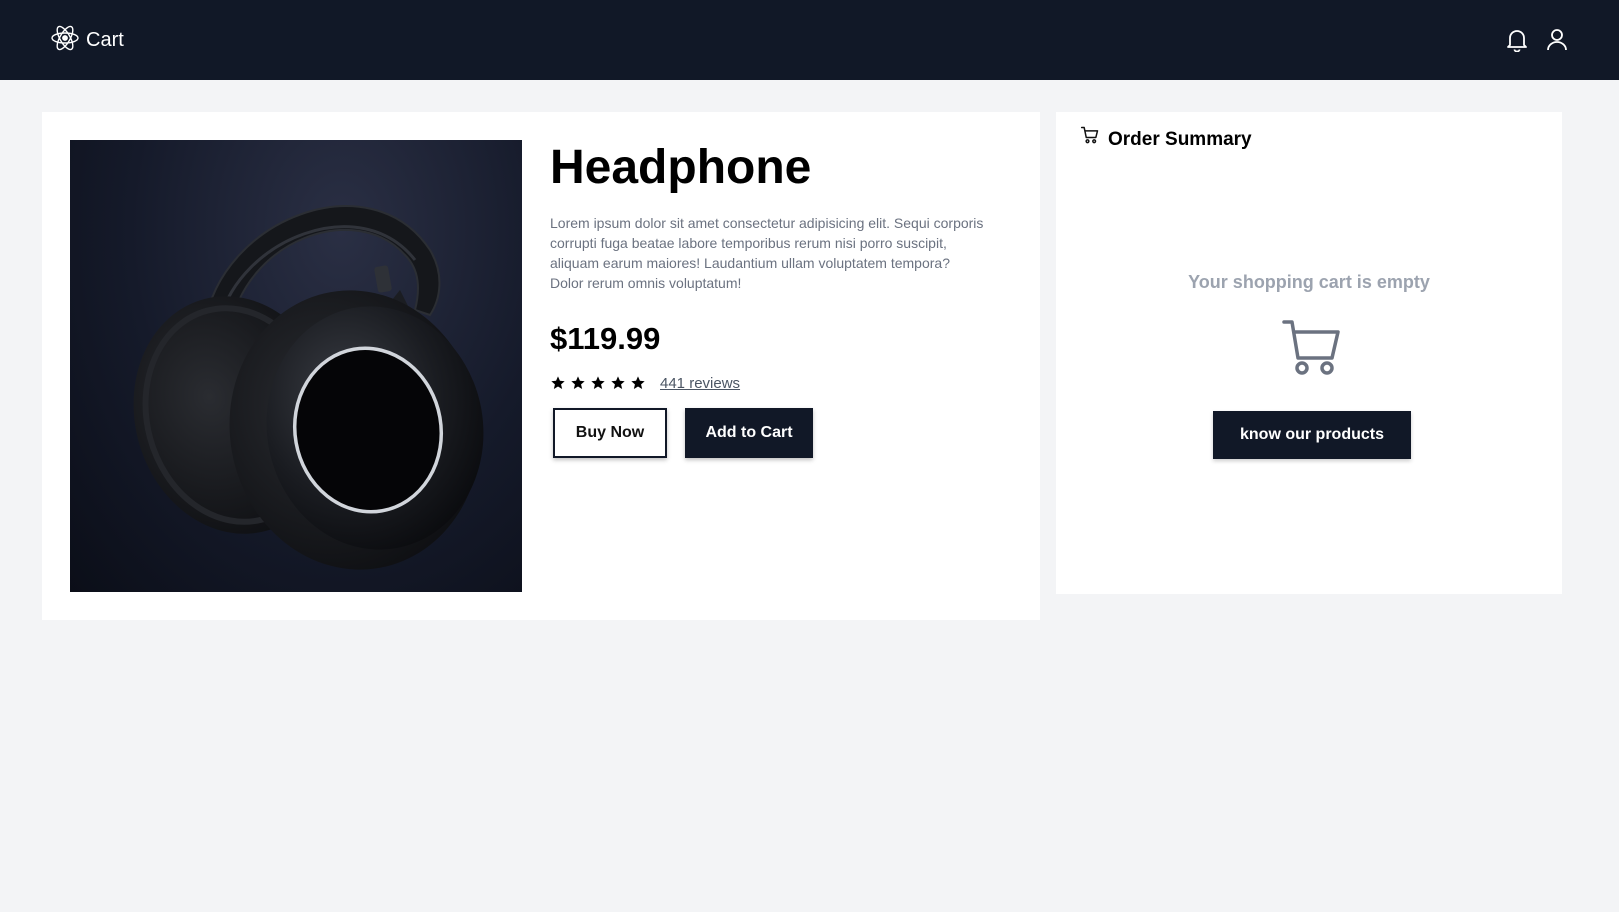  What do you see at coordinates (1309, 282) in the screenshot?
I see `empty-cart-message: Your shopping cart is empty` at bounding box center [1309, 282].